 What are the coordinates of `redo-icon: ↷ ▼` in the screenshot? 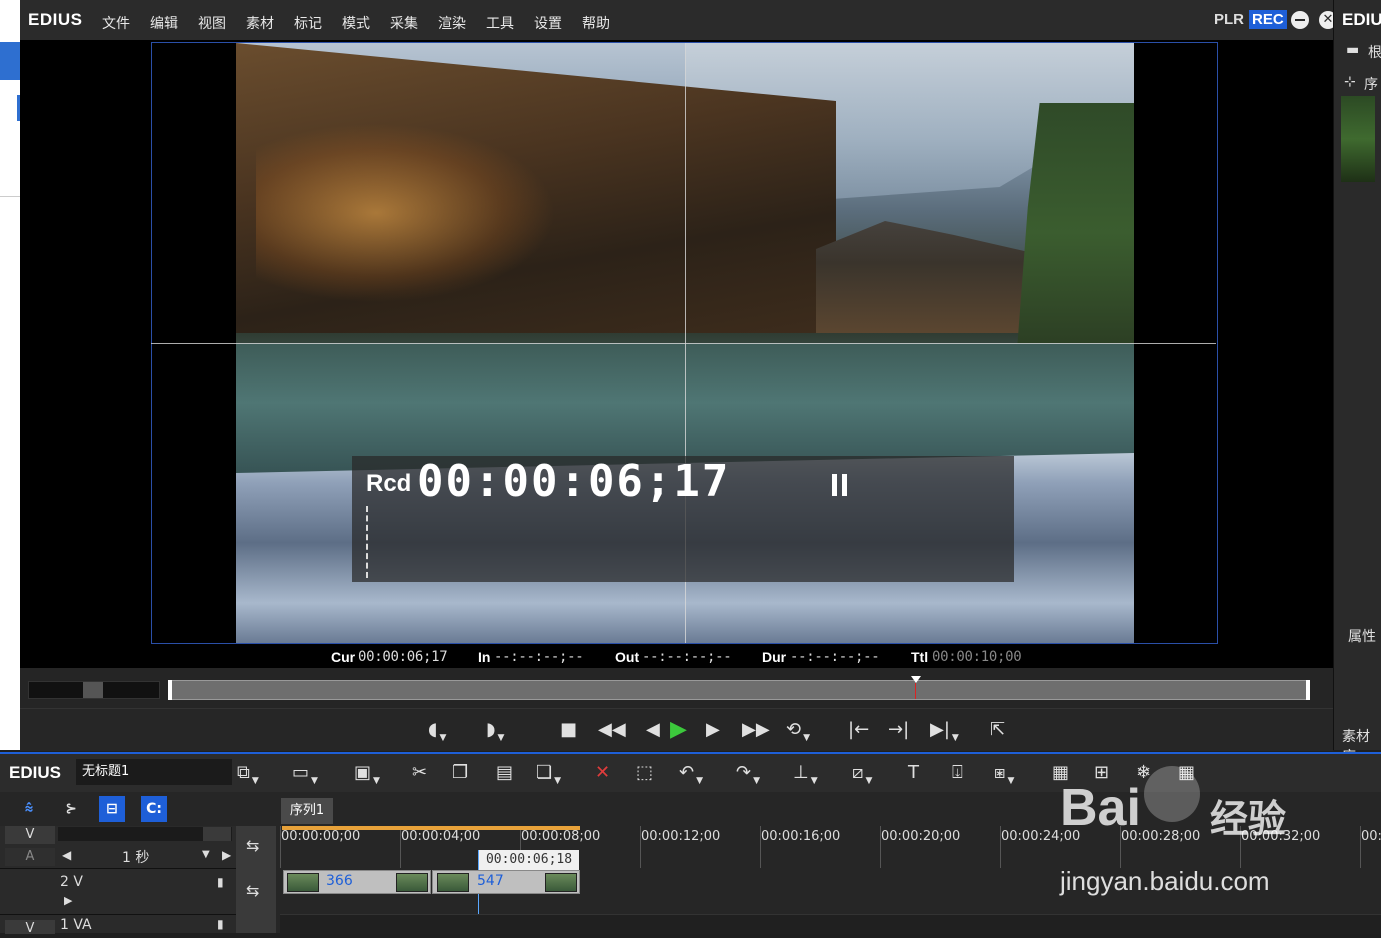 It's located at (748, 774).